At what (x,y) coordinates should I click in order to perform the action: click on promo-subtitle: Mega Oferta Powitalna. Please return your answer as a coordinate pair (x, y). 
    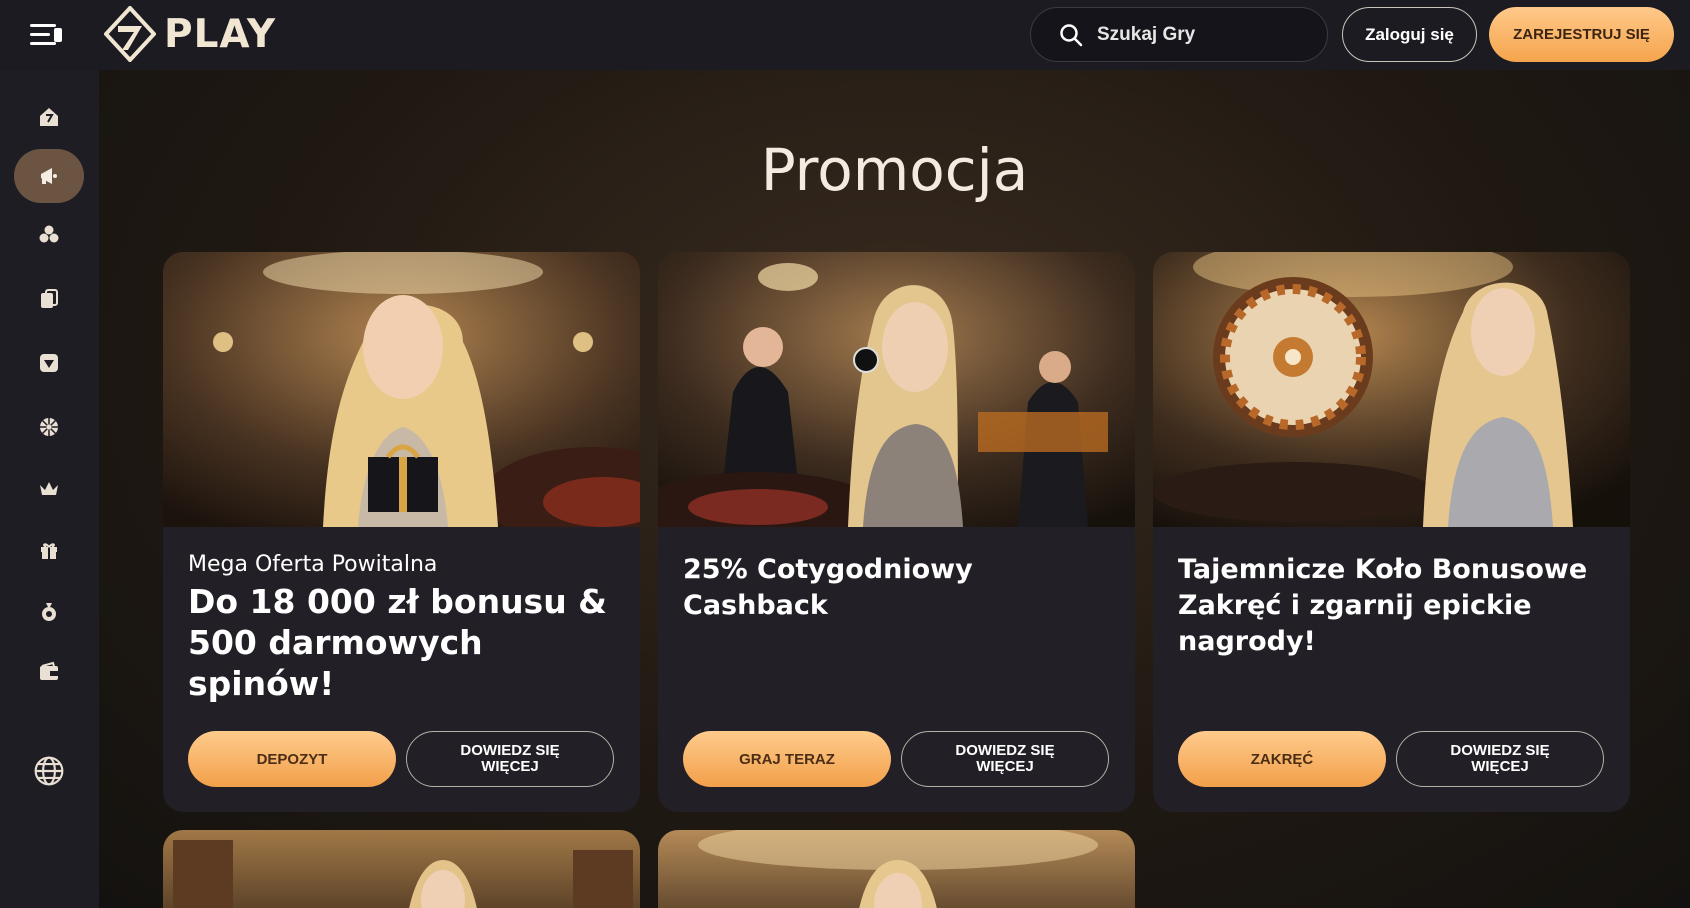
    Looking at the image, I should click on (313, 564).